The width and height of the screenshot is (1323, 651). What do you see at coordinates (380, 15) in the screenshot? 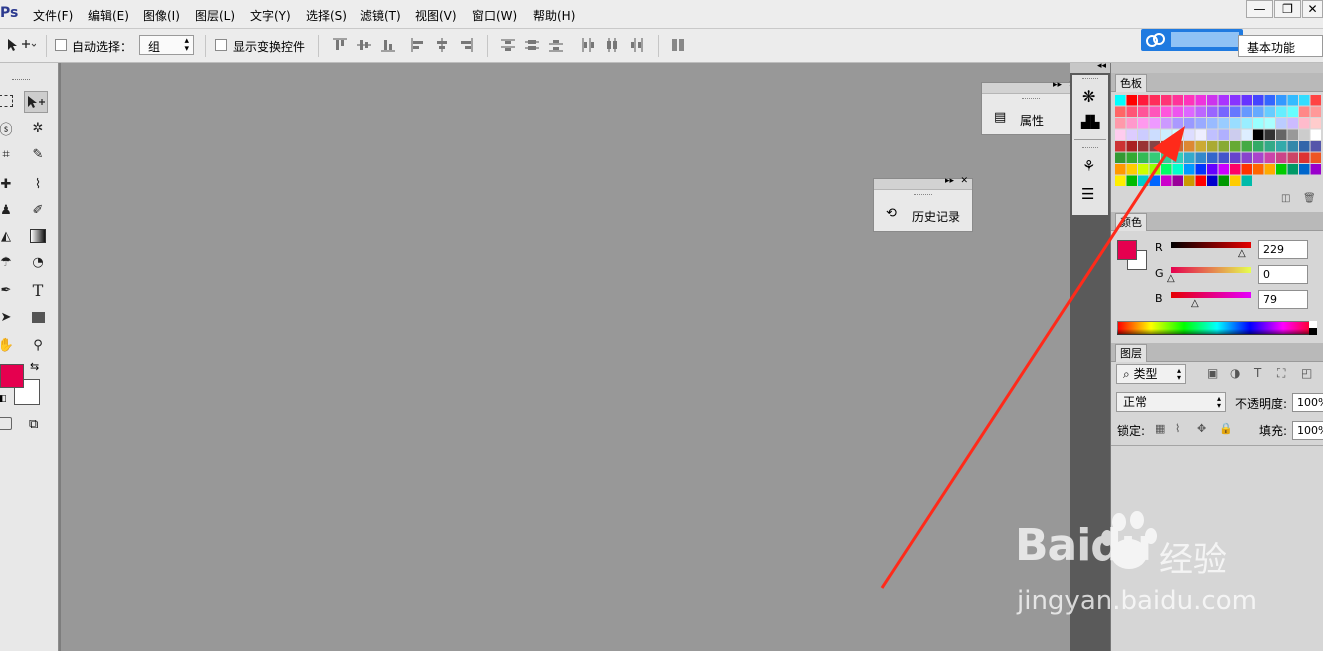
I see `menu-filter: 滤镜(T)` at bounding box center [380, 15].